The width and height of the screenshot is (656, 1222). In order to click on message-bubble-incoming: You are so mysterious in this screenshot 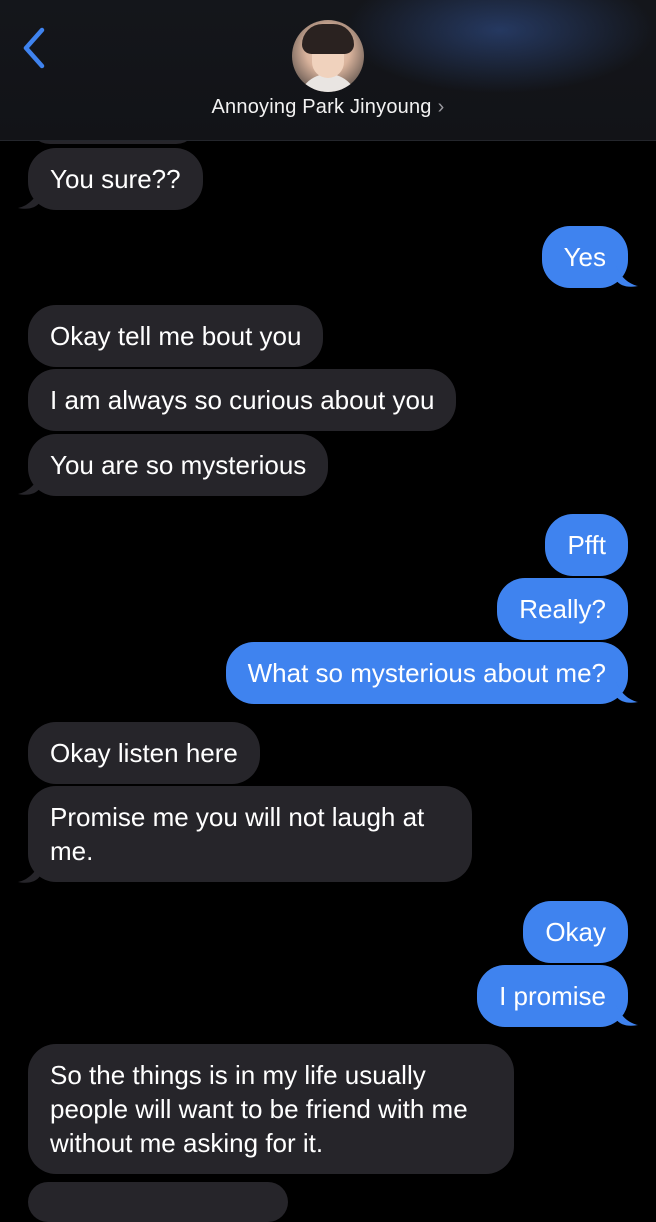, I will do `click(178, 465)`.